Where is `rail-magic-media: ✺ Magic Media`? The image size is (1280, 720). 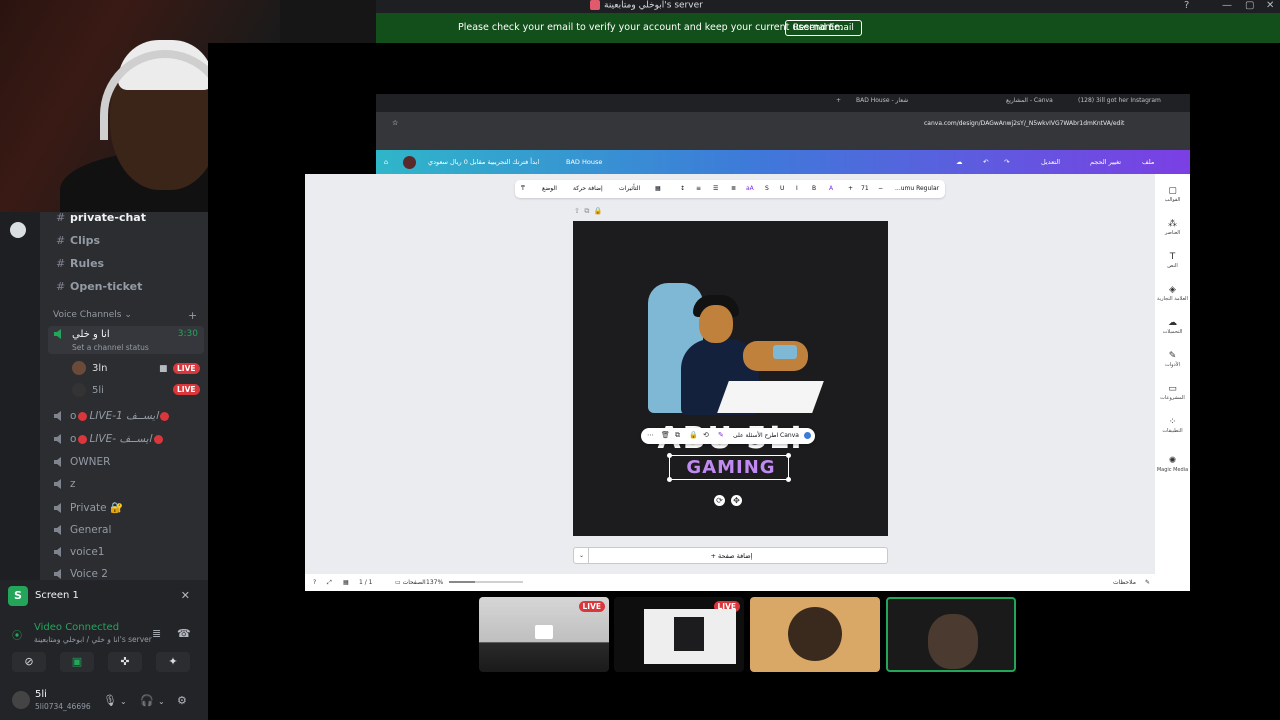 rail-magic-media: ✺ Magic Media is located at coordinates (1172, 464).